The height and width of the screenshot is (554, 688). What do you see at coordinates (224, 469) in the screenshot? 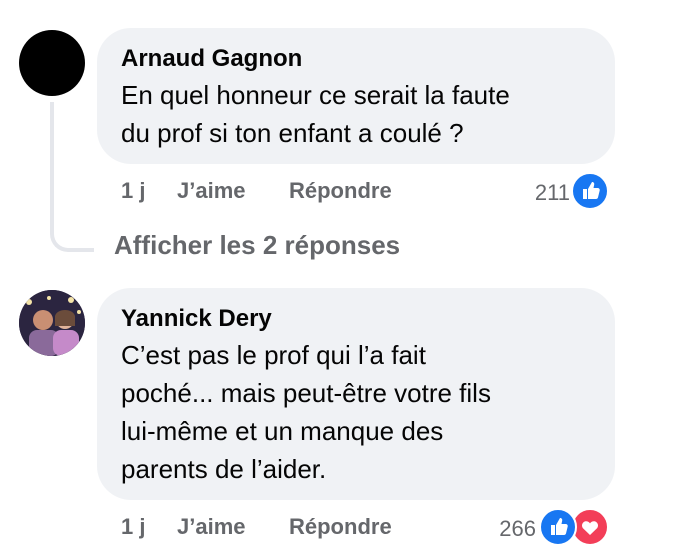
I see `comment-text-line: parents de l’aider.` at bounding box center [224, 469].